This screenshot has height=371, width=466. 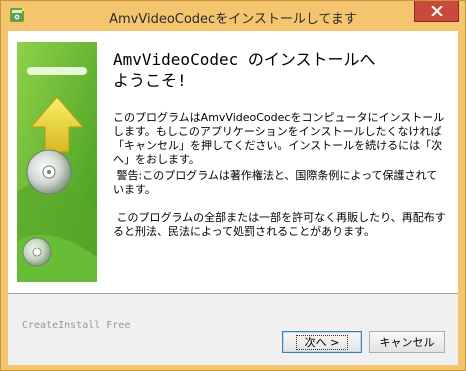 I want to click on cancel-button-label: キャンセル, so click(x=407, y=342).